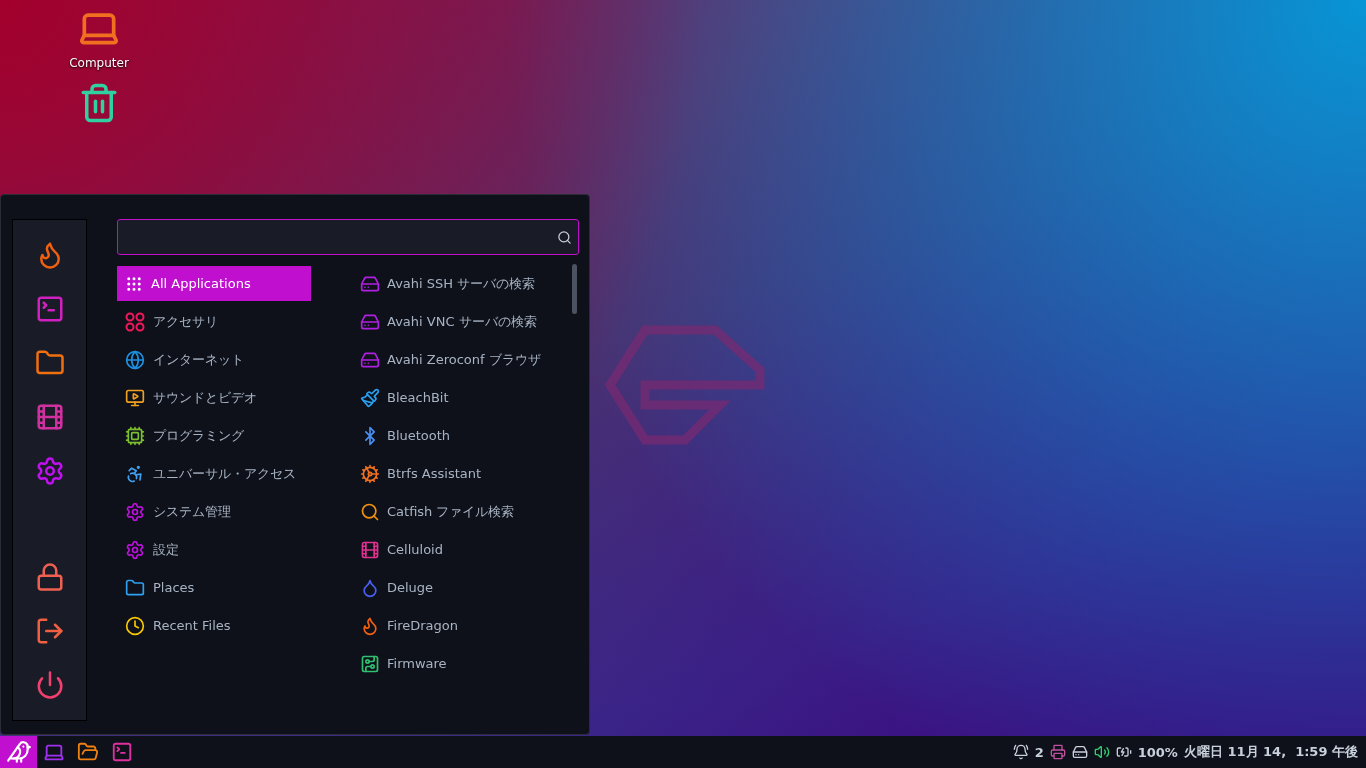 The width and height of the screenshot is (1366, 768). I want to click on cog-icon, so click(370, 473).